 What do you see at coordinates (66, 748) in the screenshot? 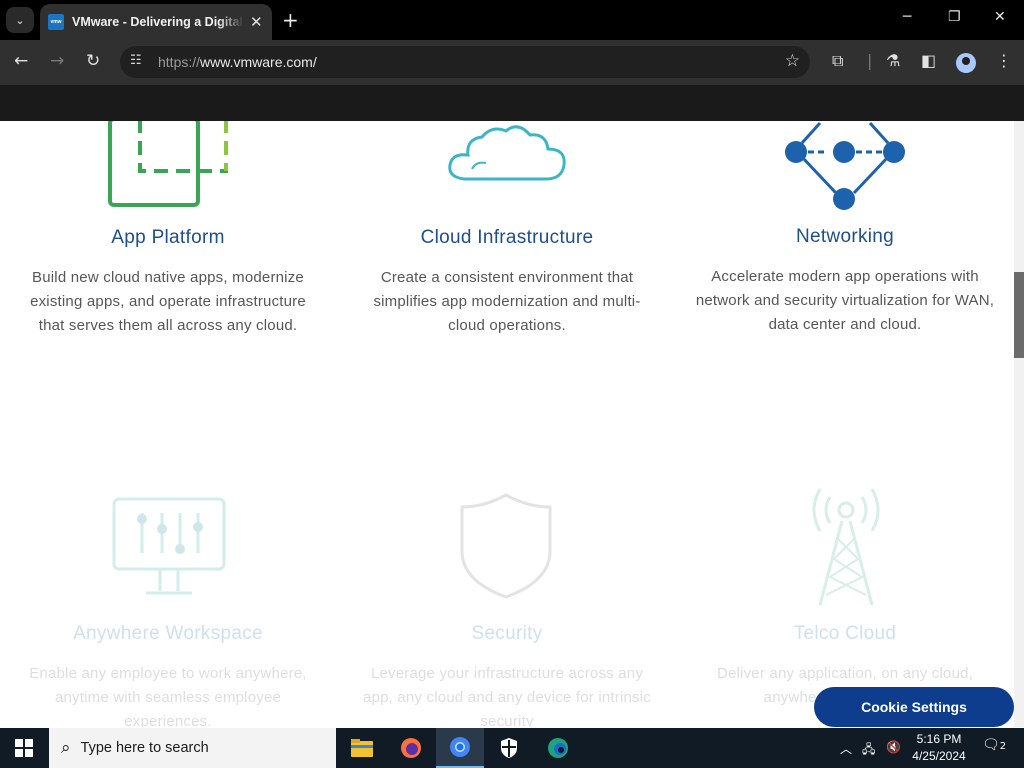
I see `search-icon: ⌕` at bounding box center [66, 748].